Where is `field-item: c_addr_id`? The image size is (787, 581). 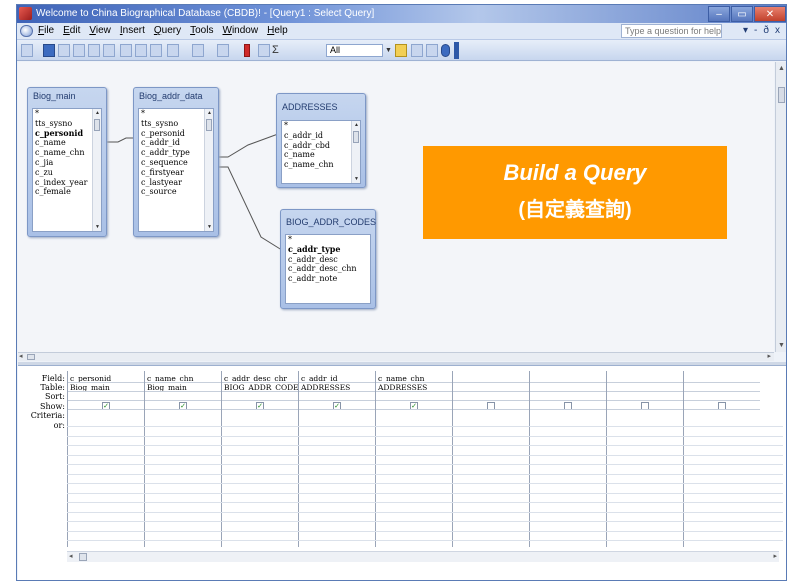
field-item: c_addr_id is located at coordinates (321, 136).